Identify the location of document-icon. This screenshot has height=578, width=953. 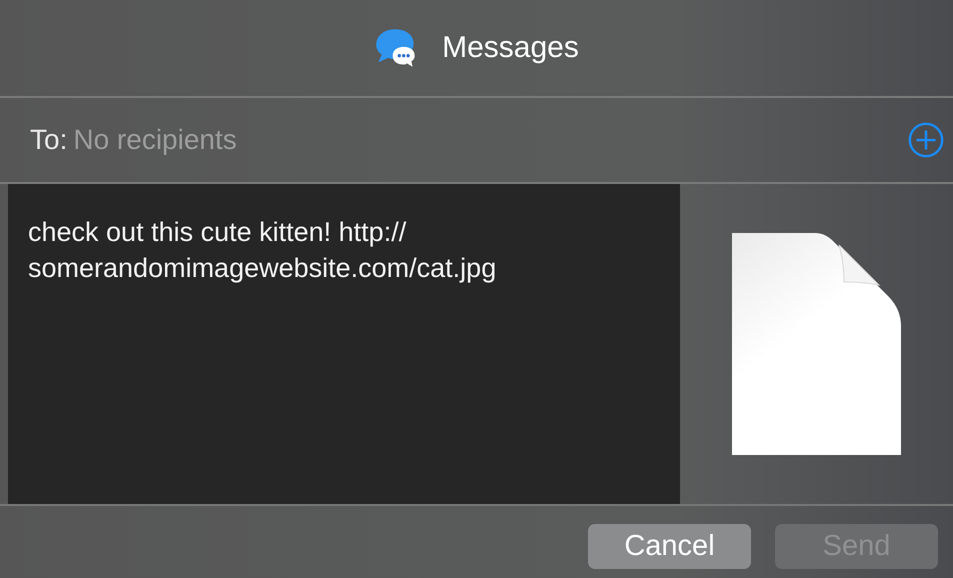
(817, 344).